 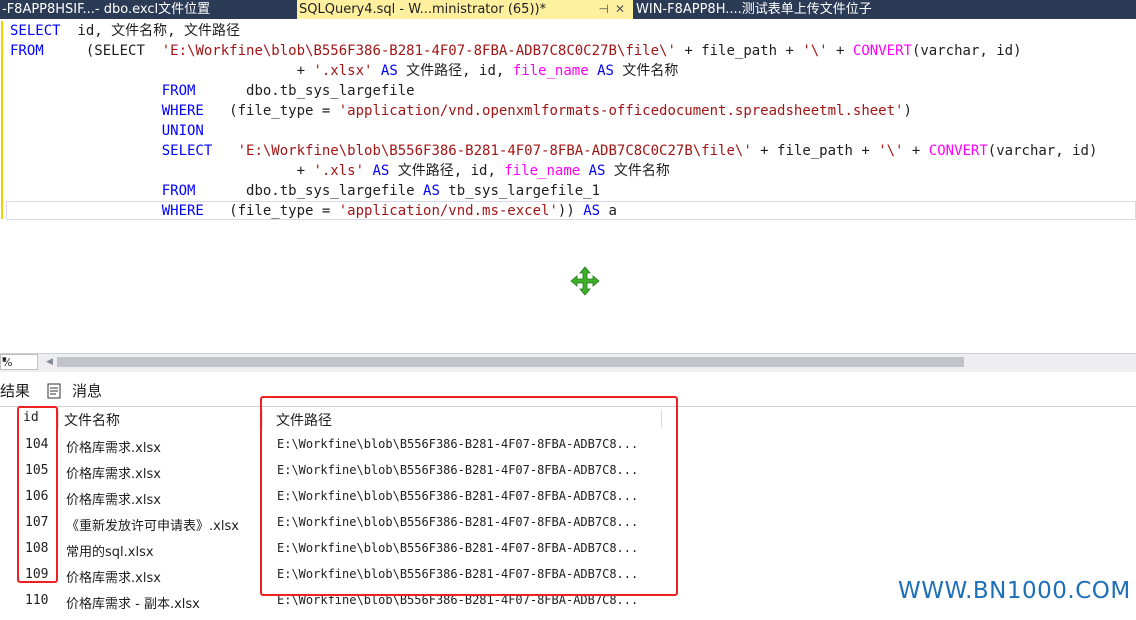 I want to click on tab-results-label: 结果, so click(x=15, y=391).